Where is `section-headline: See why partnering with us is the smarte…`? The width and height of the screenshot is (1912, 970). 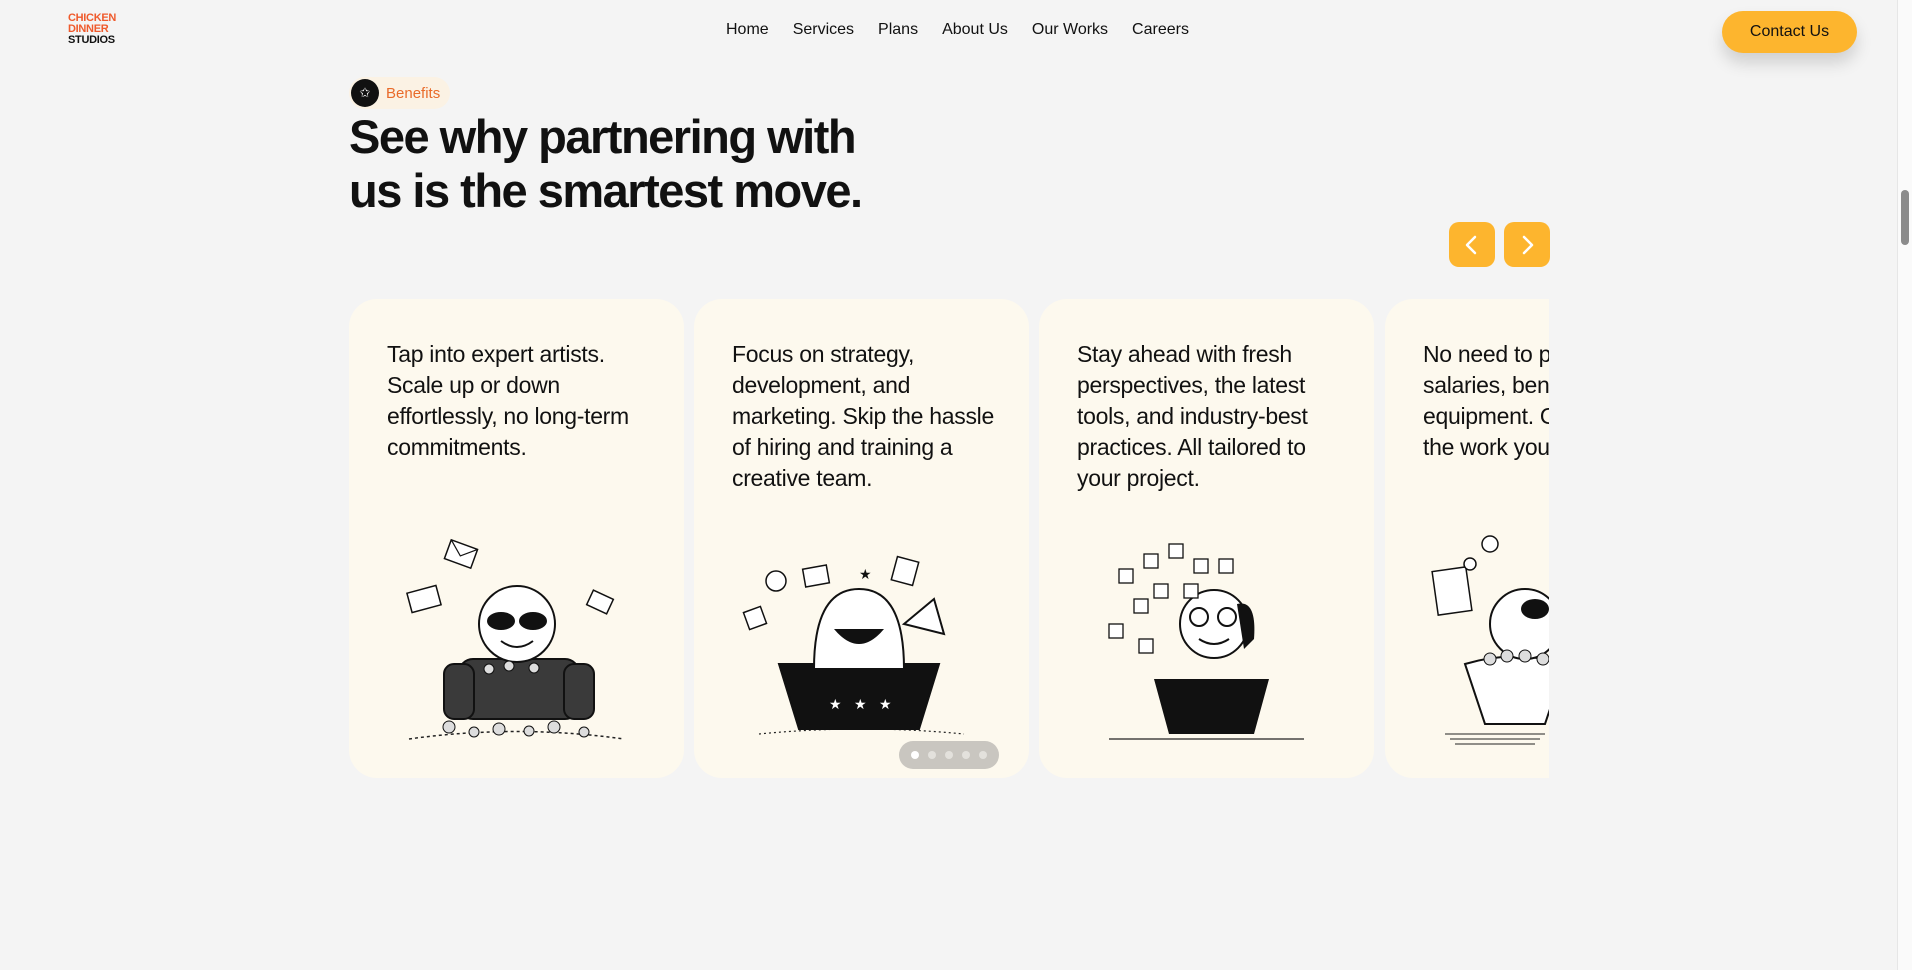
section-headline: See why partnering with us is the smarte… is located at coordinates (629, 164).